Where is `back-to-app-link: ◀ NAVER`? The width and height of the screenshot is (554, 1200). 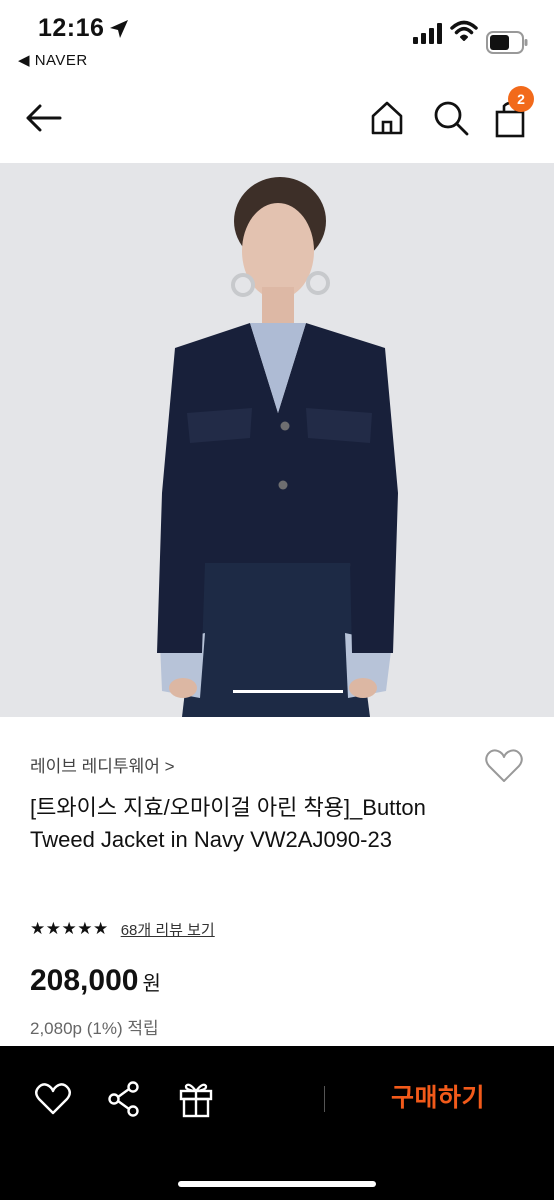
back-to-app-link: ◀ NAVER is located at coordinates (53, 60).